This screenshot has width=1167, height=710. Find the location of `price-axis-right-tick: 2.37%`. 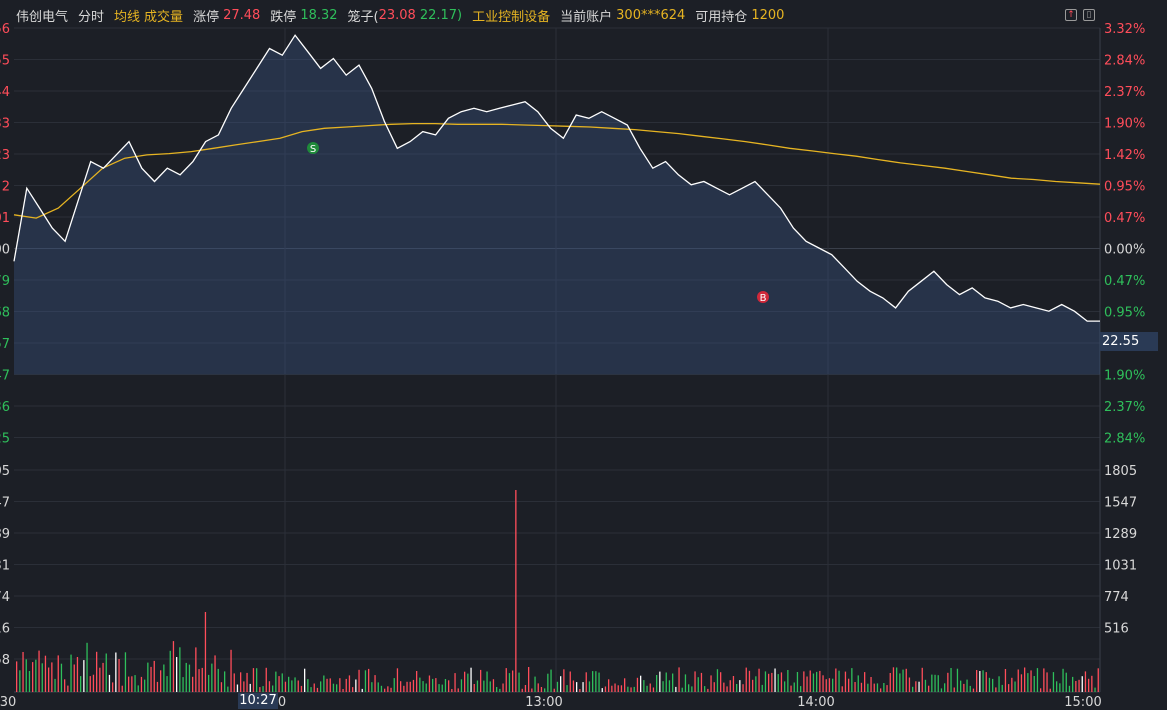

price-axis-right-tick: 2.37% is located at coordinates (1124, 92).